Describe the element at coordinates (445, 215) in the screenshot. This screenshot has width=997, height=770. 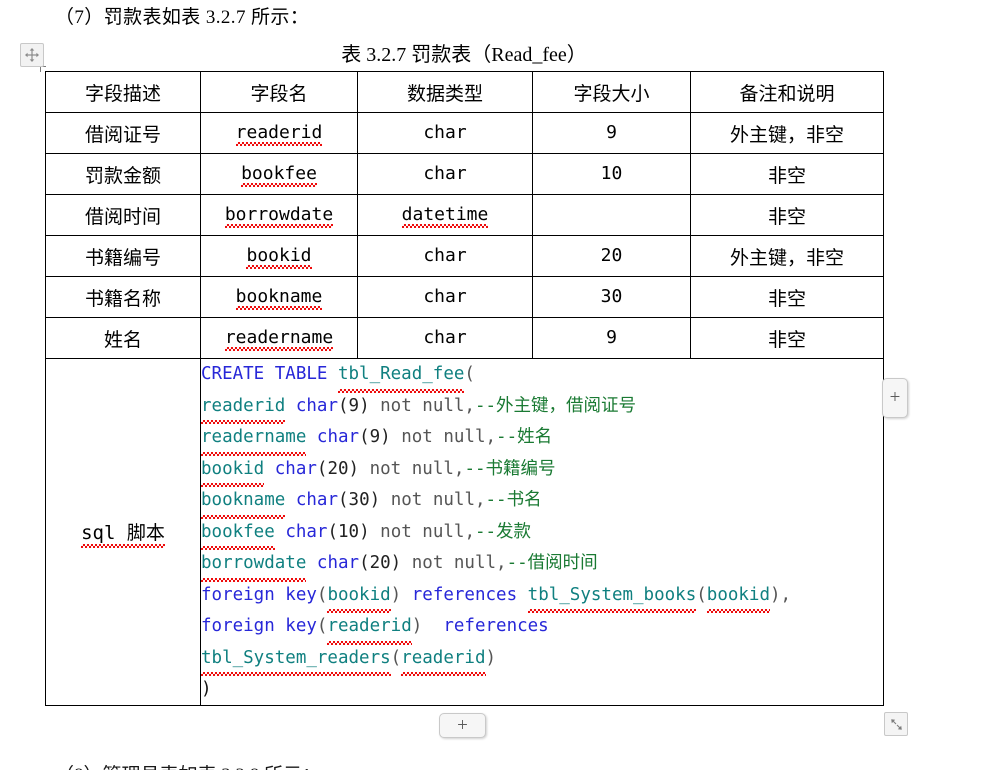
I see `cell-type: datetime` at that location.